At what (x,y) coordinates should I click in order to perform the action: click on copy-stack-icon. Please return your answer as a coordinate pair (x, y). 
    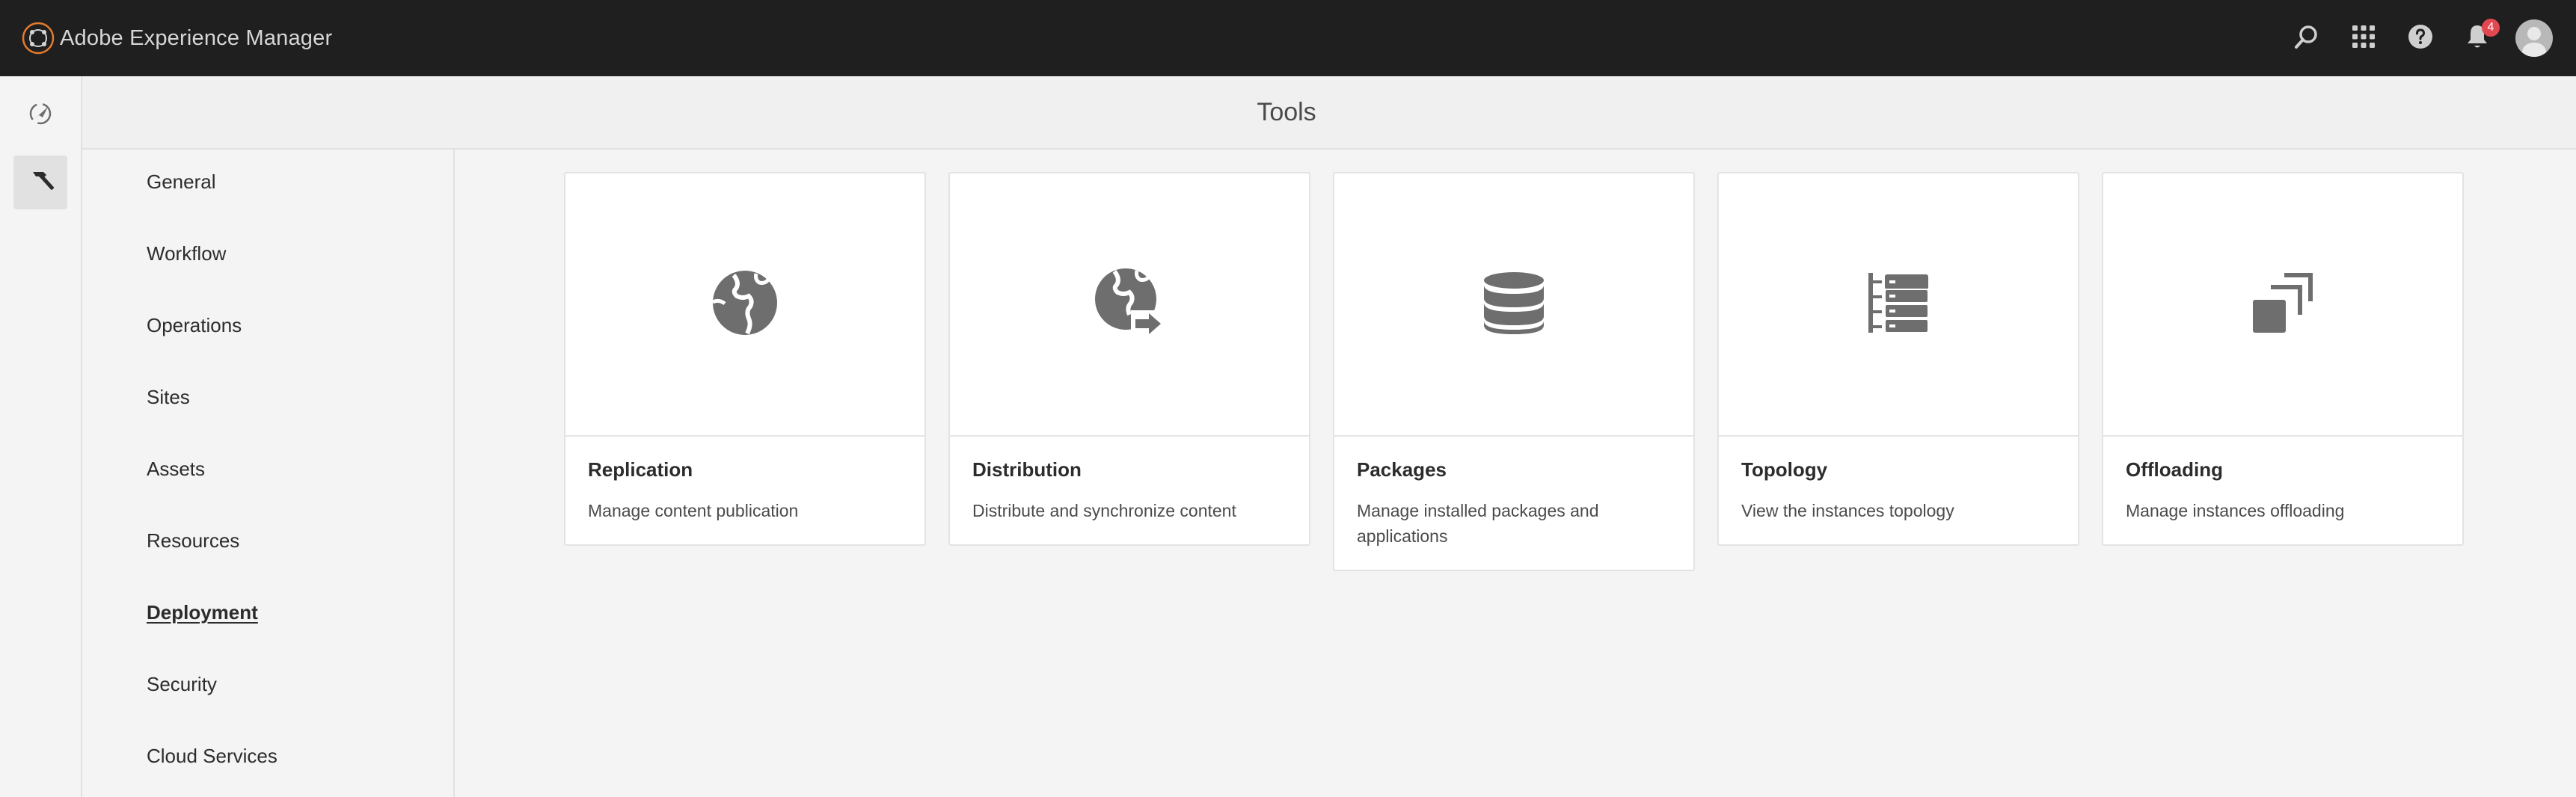
    Looking at the image, I should click on (2282, 304).